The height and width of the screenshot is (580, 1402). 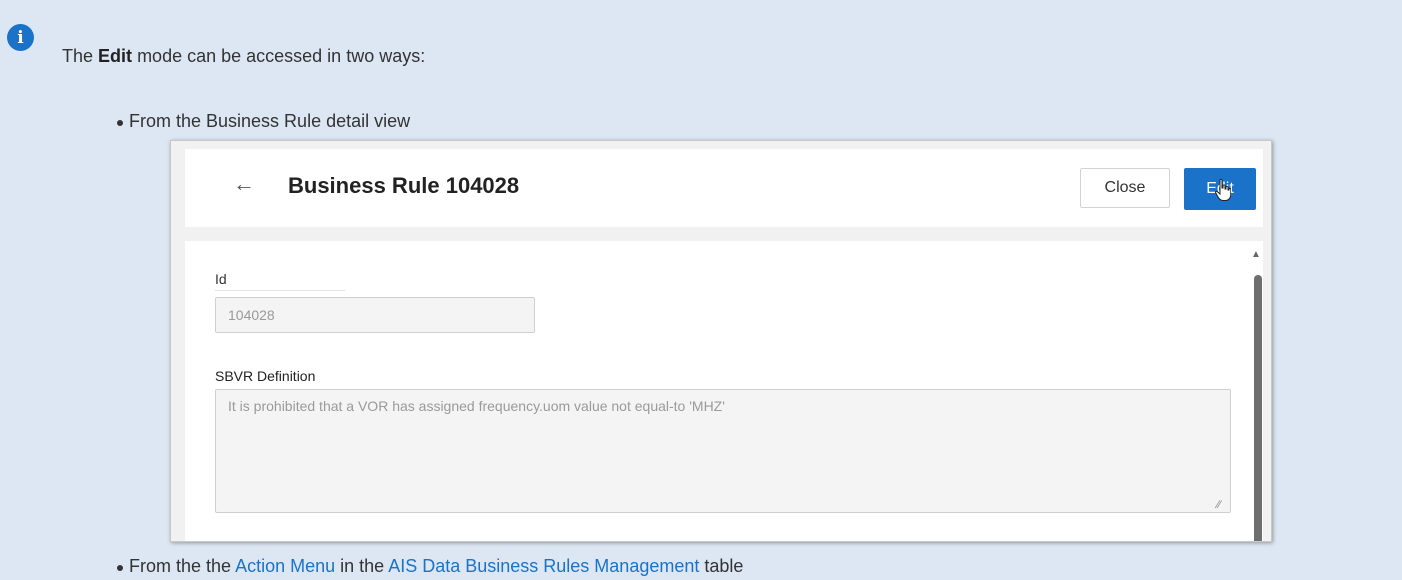 What do you see at coordinates (20, 37) in the screenshot?
I see `info-icon: i` at bounding box center [20, 37].